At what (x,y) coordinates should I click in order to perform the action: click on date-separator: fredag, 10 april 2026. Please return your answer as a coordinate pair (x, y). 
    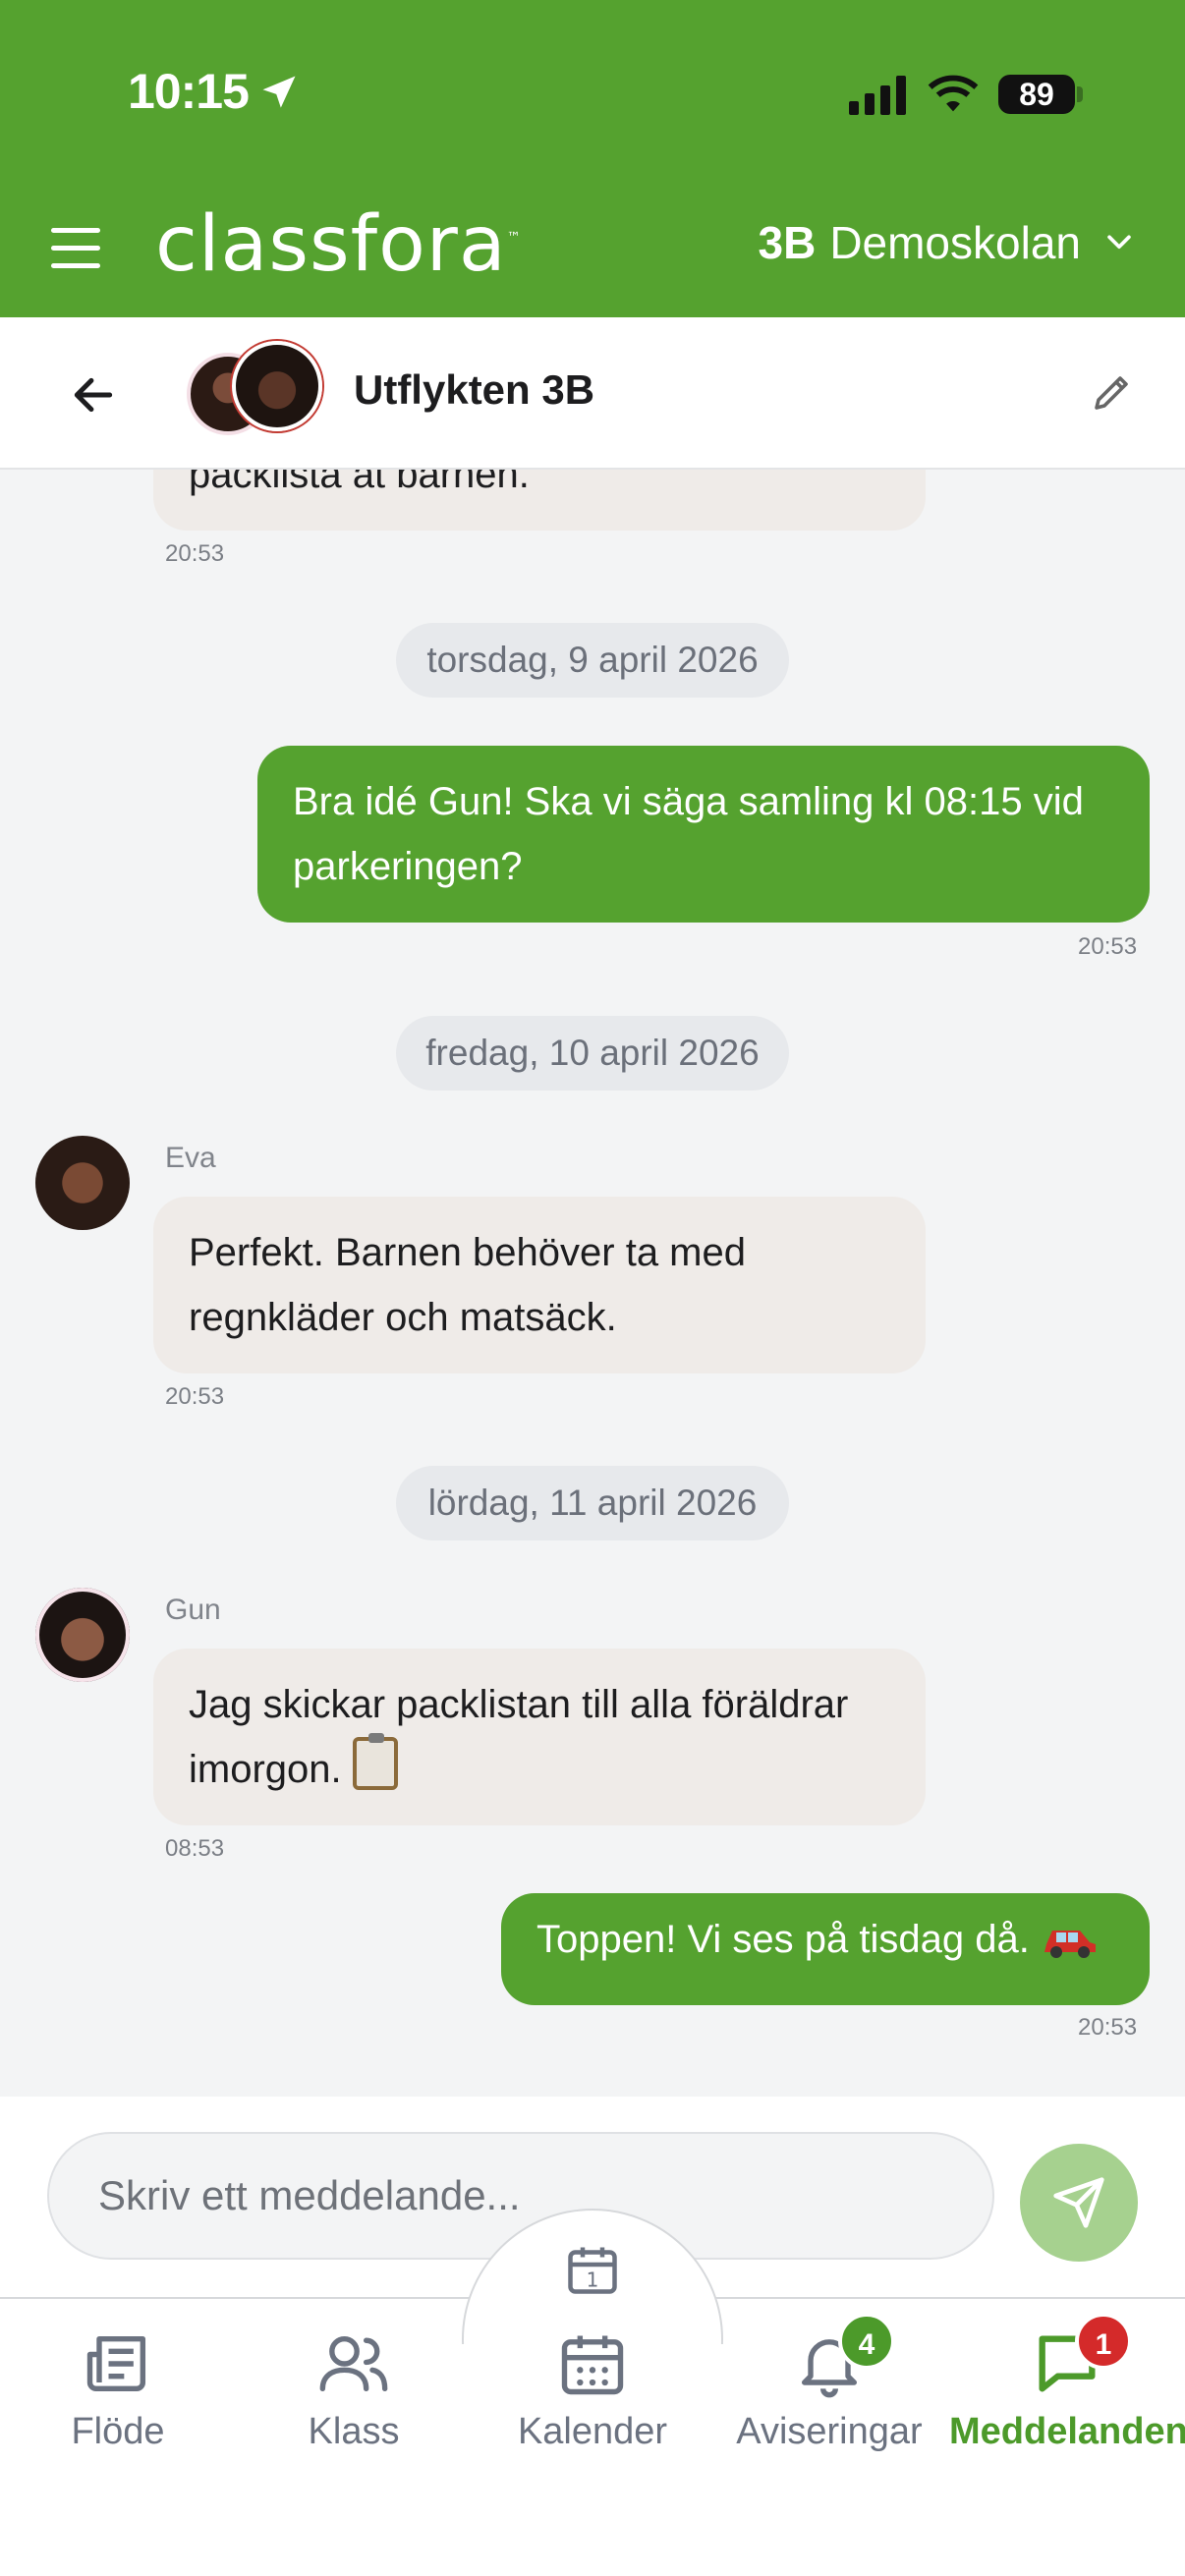
    Looking at the image, I should click on (592, 1053).